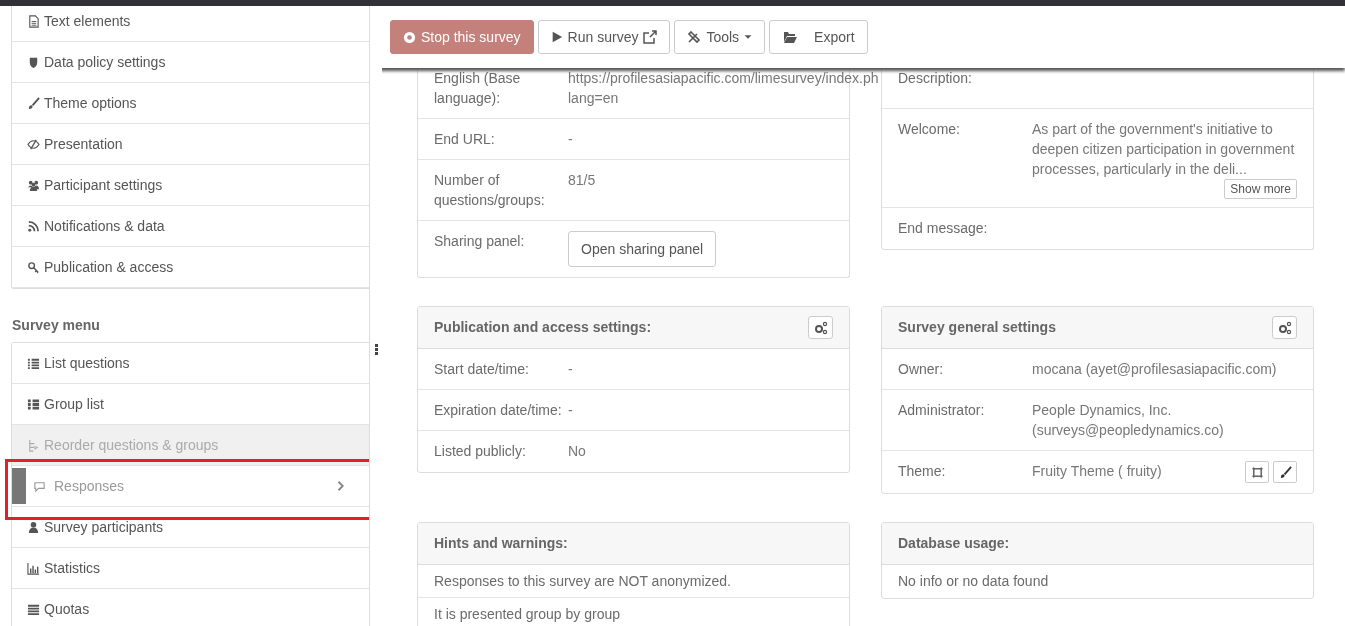 The height and width of the screenshot is (626, 1345). Describe the element at coordinates (650, 37) in the screenshot. I see `external-link-icon` at that location.